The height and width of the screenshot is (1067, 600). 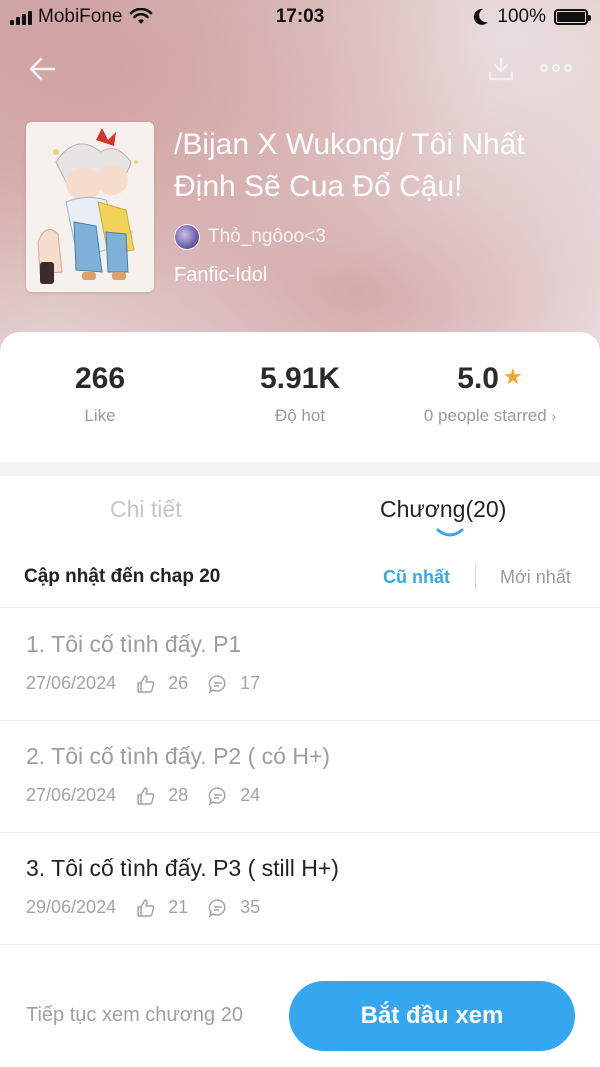 What do you see at coordinates (146, 509) in the screenshot?
I see `tab-detail: Chi tiết` at bounding box center [146, 509].